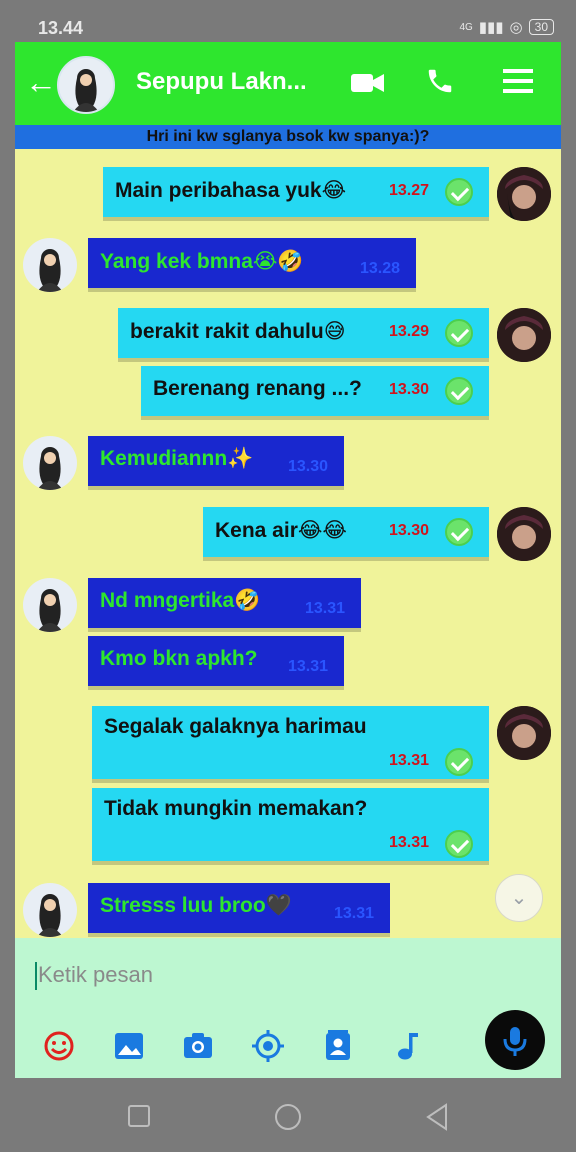  What do you see at coordinates (281, 530) in the screenshot?
I see `message-text: Kena air😂😂` at bounding box center [281, 530].